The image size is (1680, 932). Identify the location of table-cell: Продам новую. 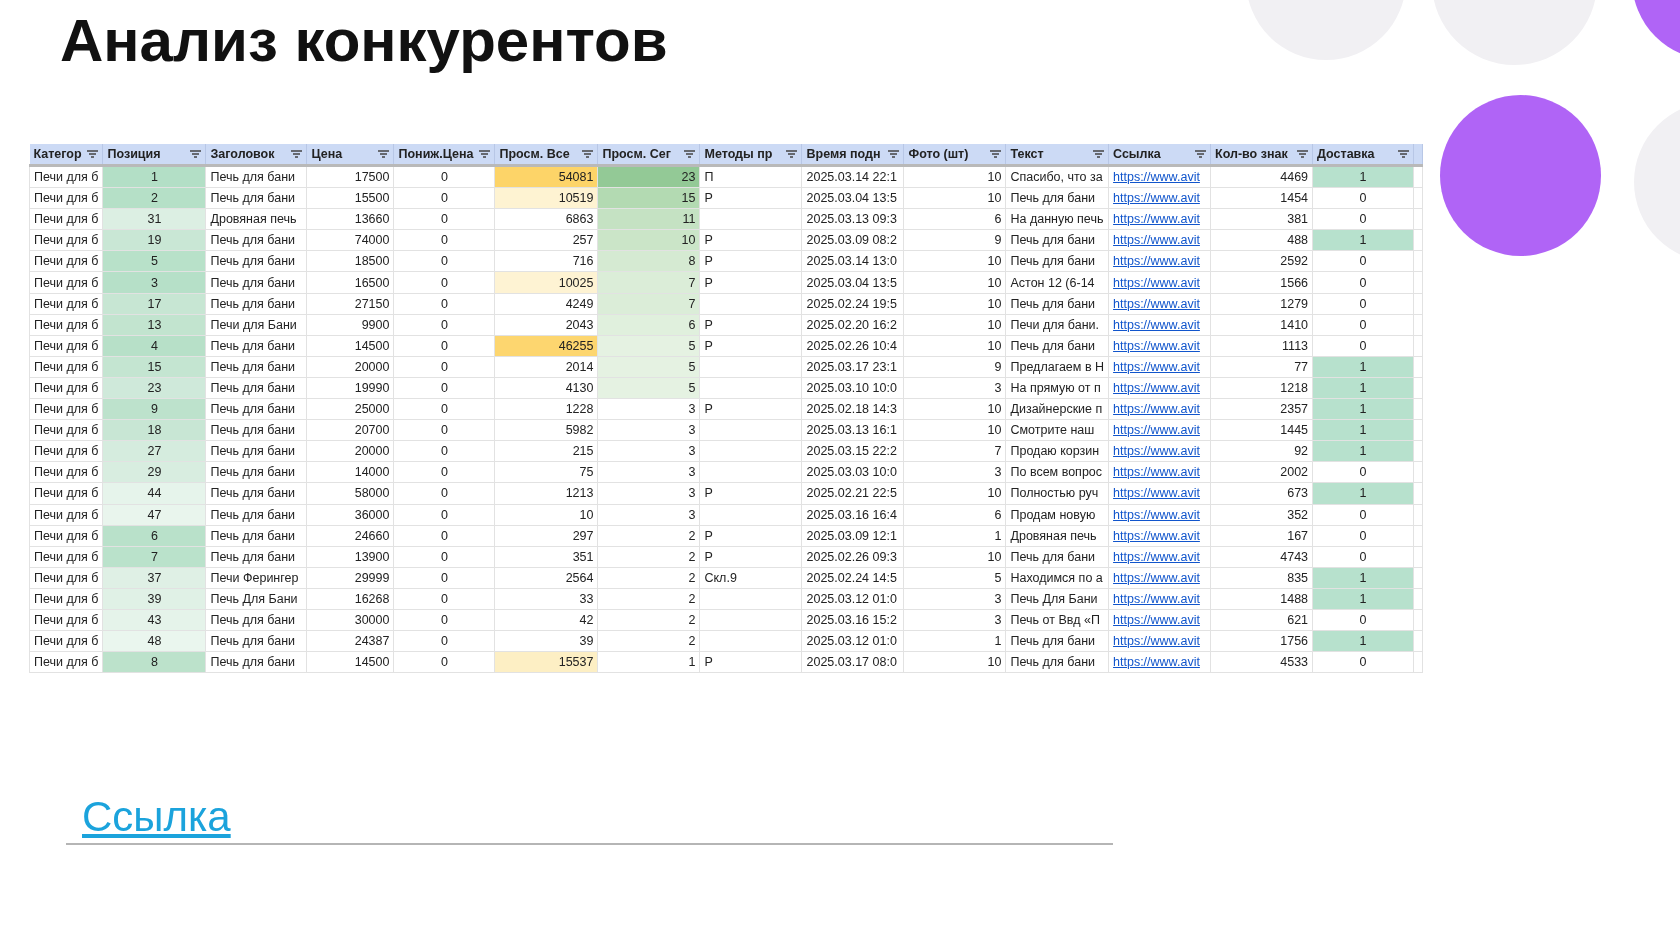
(1057, 515).